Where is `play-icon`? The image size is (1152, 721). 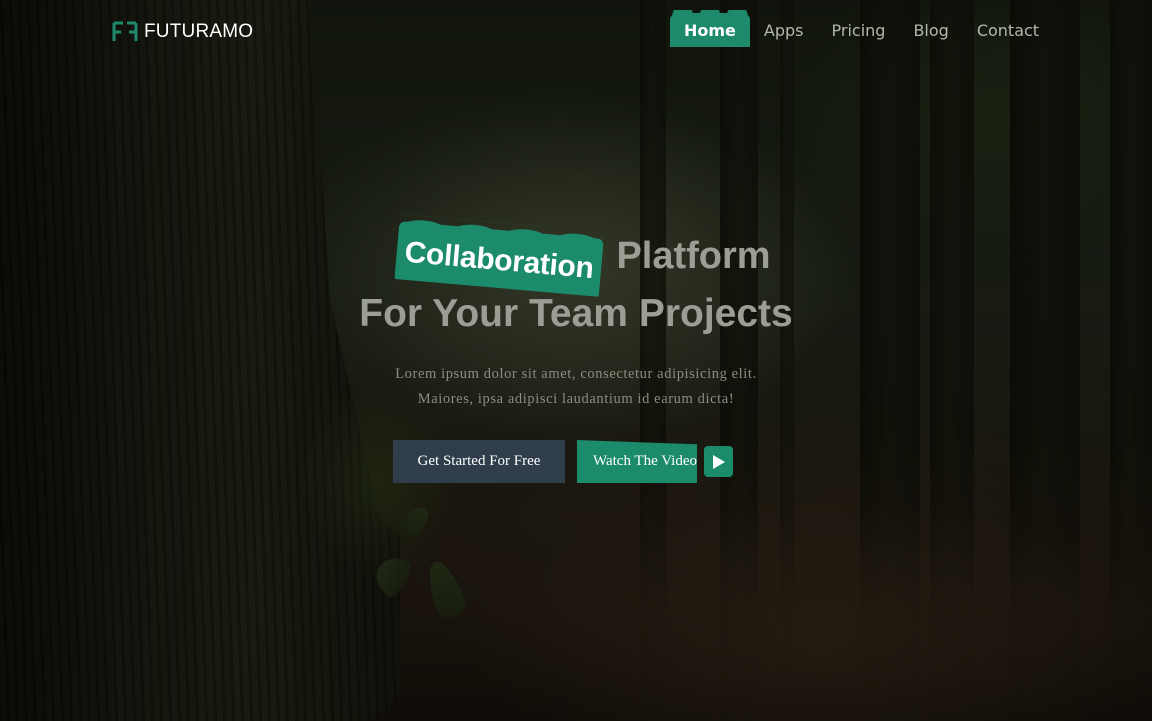 play-icon is located at coordinates (718, 461).